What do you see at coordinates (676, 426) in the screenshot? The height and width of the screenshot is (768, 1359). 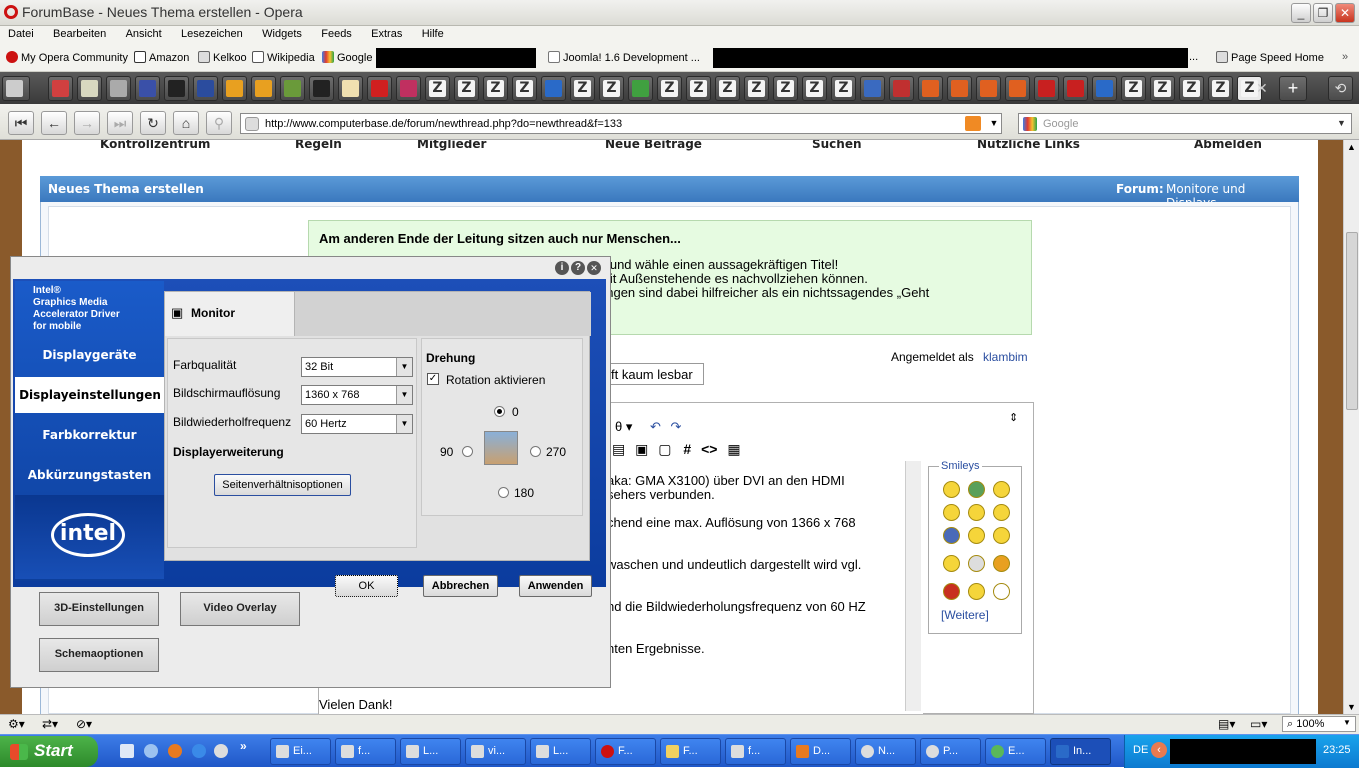 I see `redo-icon: ↷` at bounding box center [676, 426].